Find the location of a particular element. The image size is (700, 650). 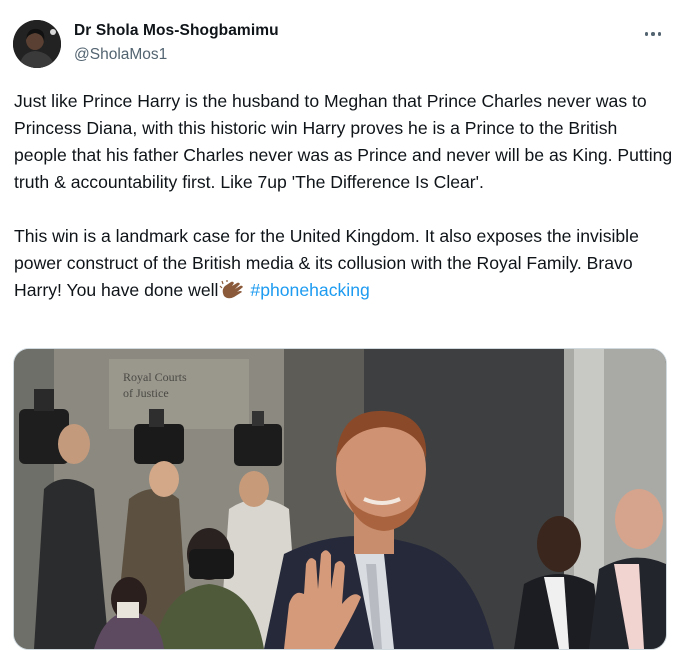

clapping-hands-icon is located at coordinates (231, 289).